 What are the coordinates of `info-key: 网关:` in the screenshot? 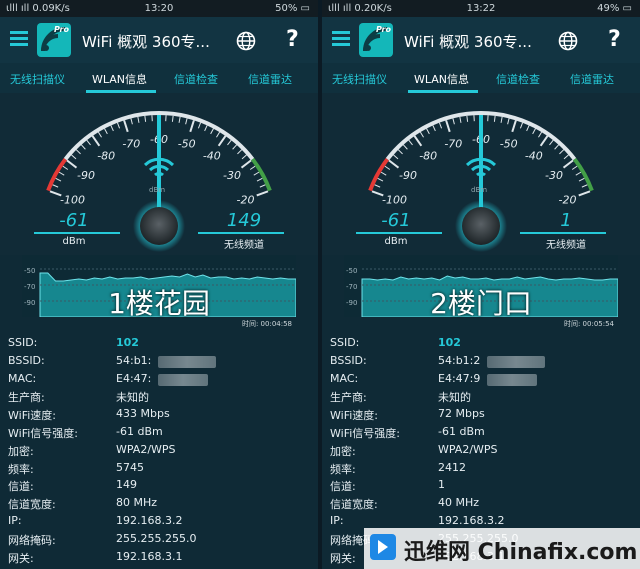 It's located at (21, 558).